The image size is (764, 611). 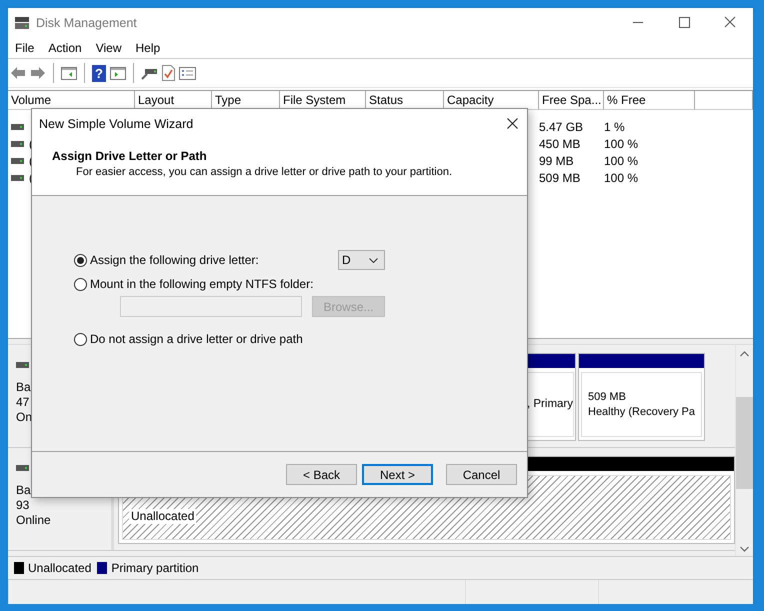 What do you see at coordinates (60, 568) in the screenshot?
I see `legend-label: Unallocated` at bounding box center [60, 568].